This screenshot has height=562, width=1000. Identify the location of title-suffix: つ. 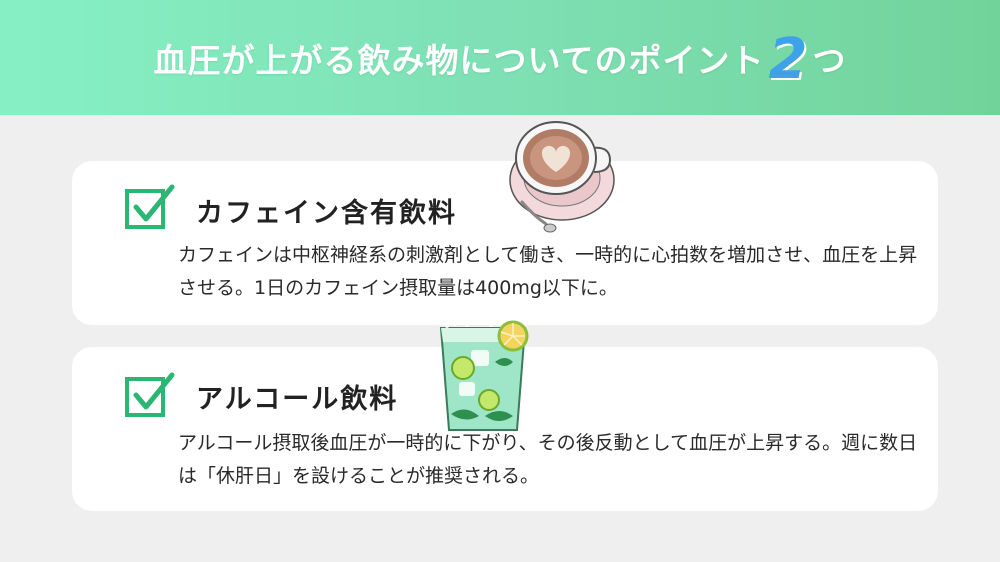
(829, 60).